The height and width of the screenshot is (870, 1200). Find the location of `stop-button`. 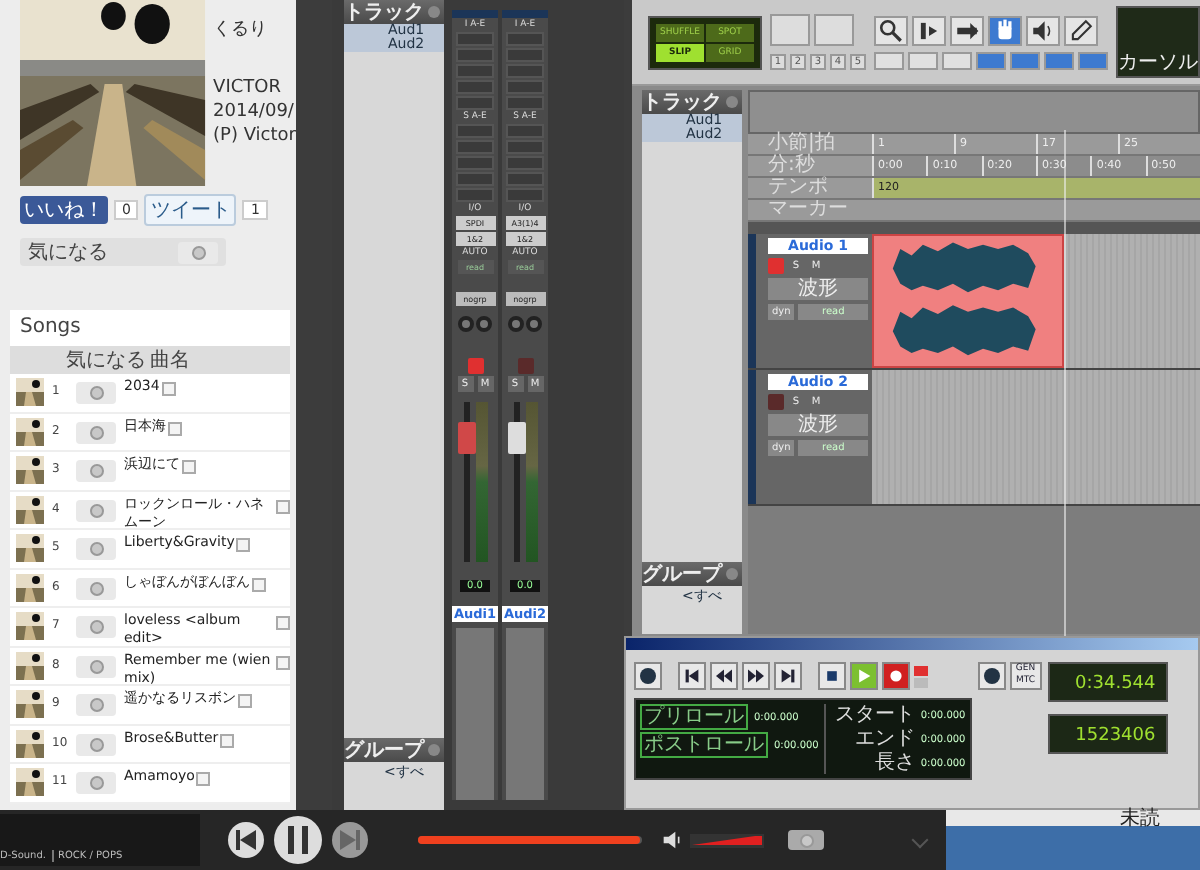

stop-button is located at coordinates (832, 676).